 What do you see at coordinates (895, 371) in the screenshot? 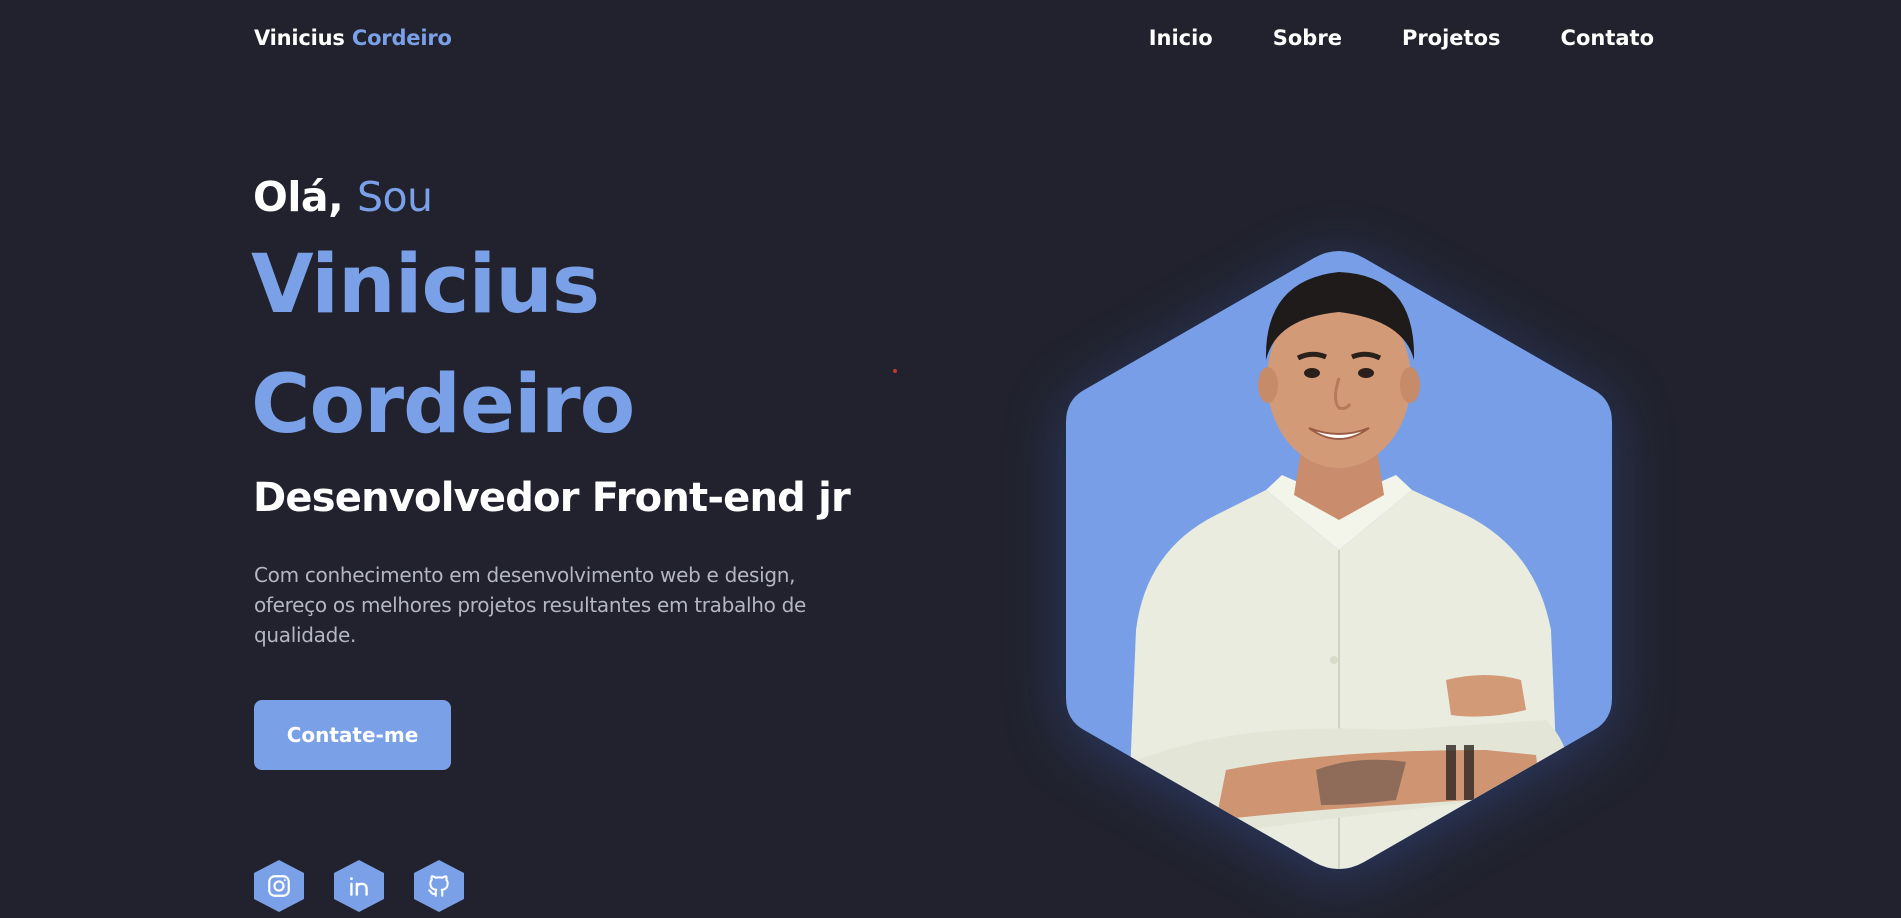
I see `decorative-dot` at bounding box center [895, 371].